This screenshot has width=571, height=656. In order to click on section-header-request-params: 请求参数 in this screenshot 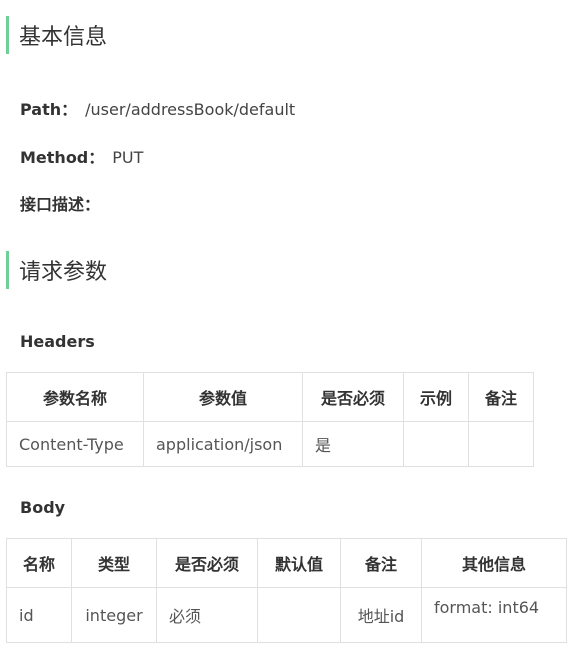, I will do `click(56, 270)`.